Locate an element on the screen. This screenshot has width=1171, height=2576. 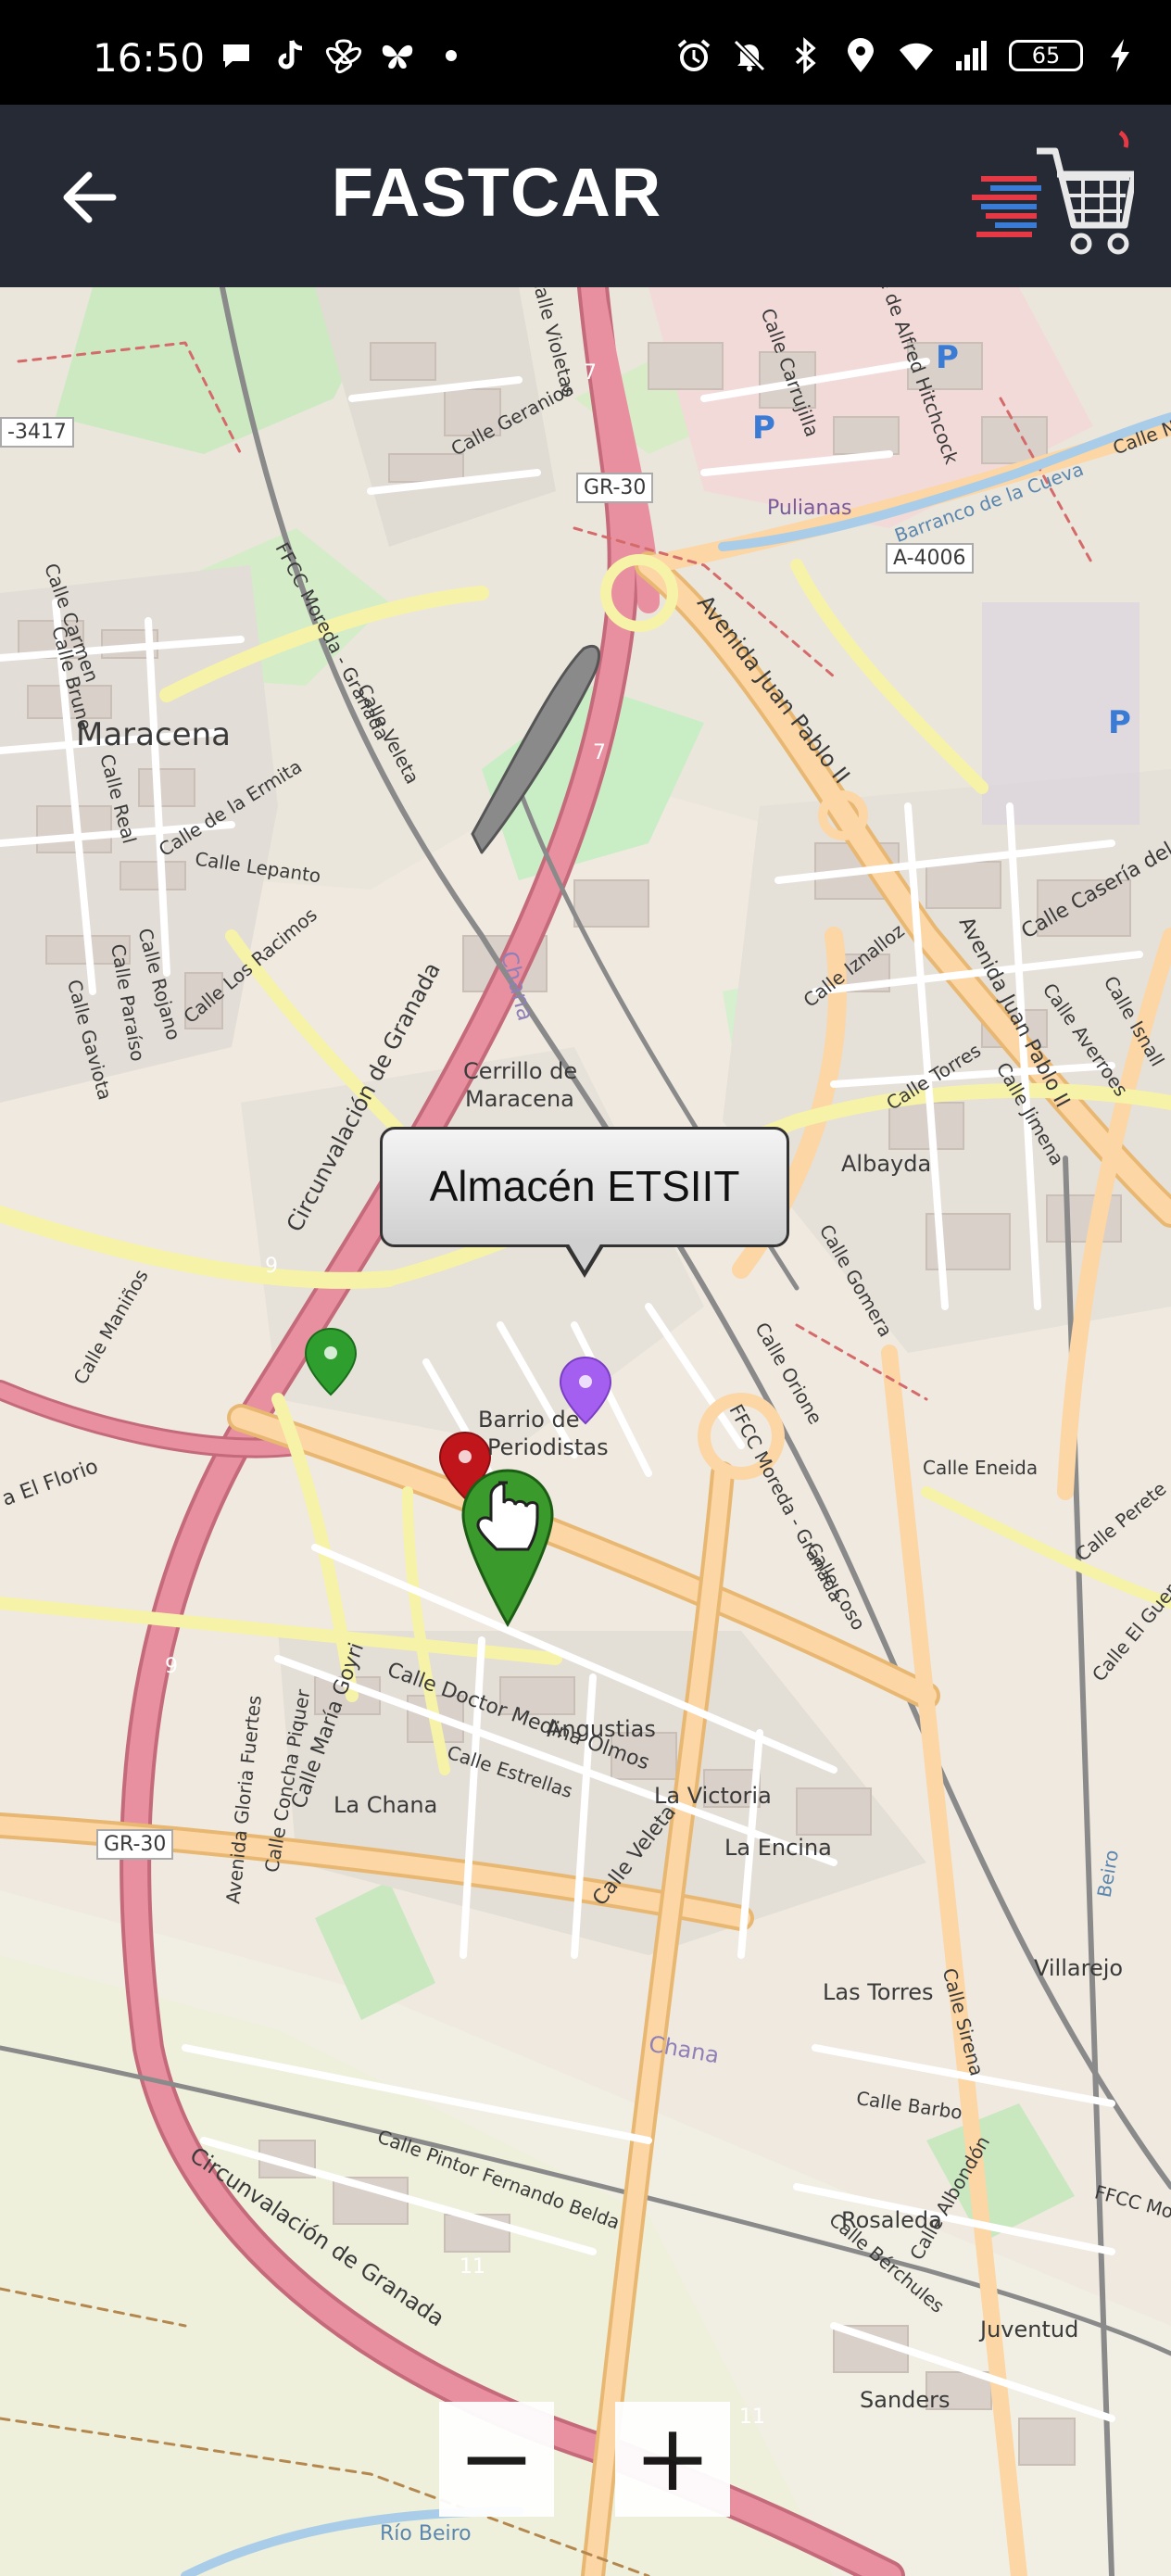
app-bar: FASTCAR is located at coordinates (585, 196).